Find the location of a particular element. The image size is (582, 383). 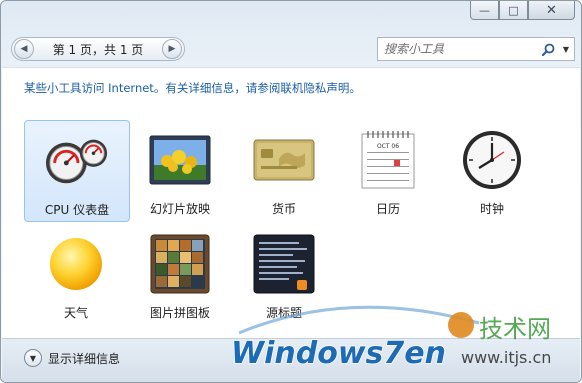

slideshow-icon is located at coordinates (180, 160).